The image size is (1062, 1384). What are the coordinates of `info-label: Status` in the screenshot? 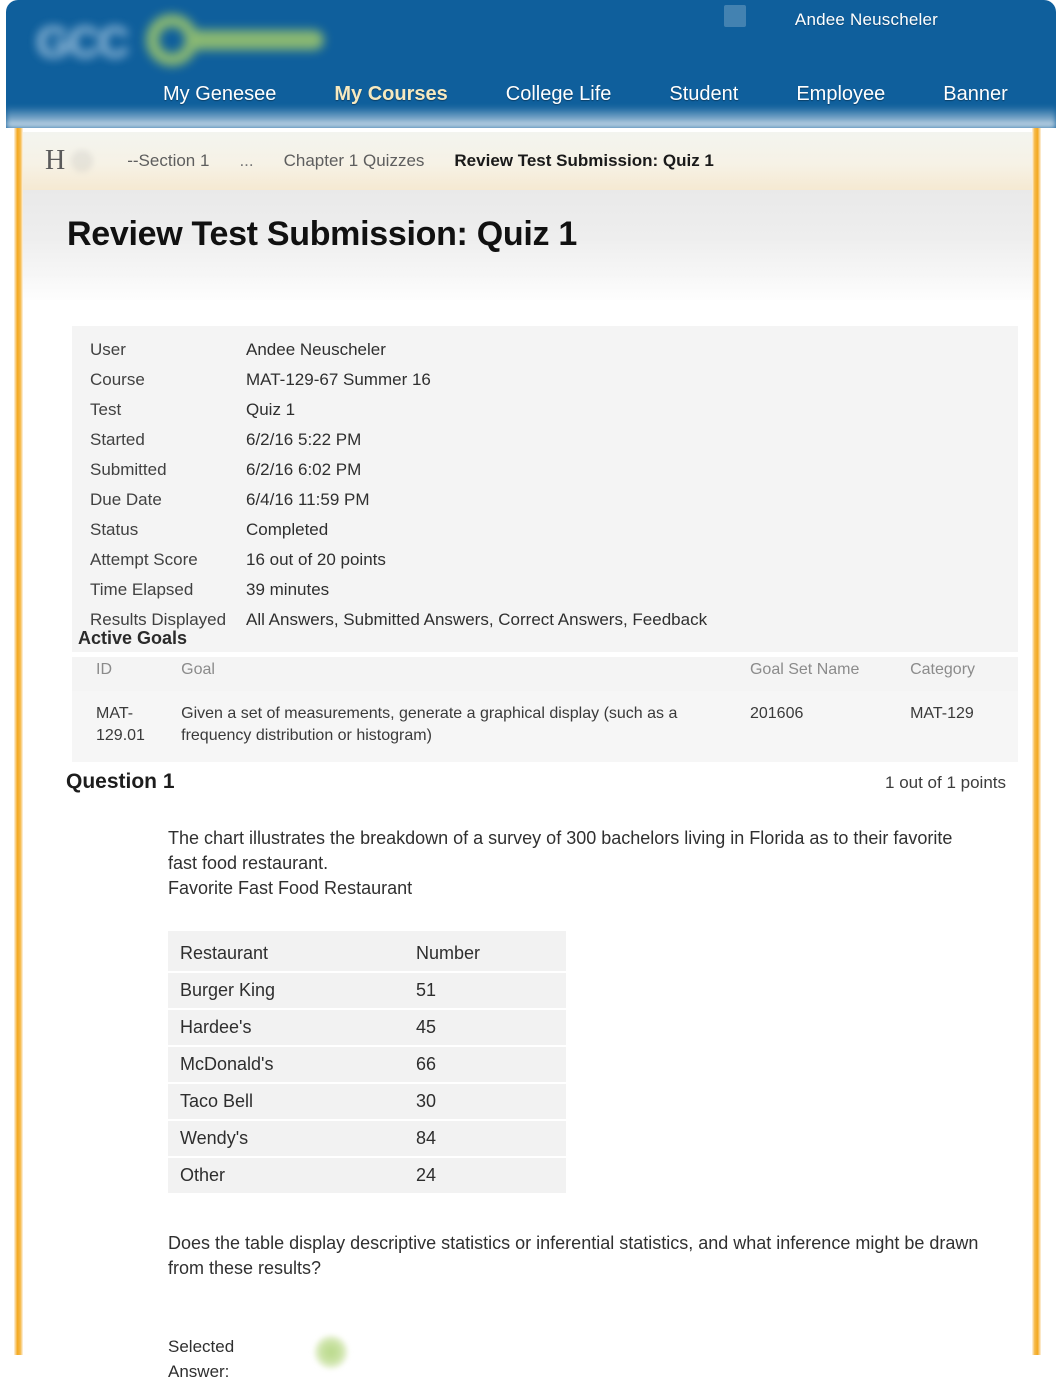 It's located at (114, 529).